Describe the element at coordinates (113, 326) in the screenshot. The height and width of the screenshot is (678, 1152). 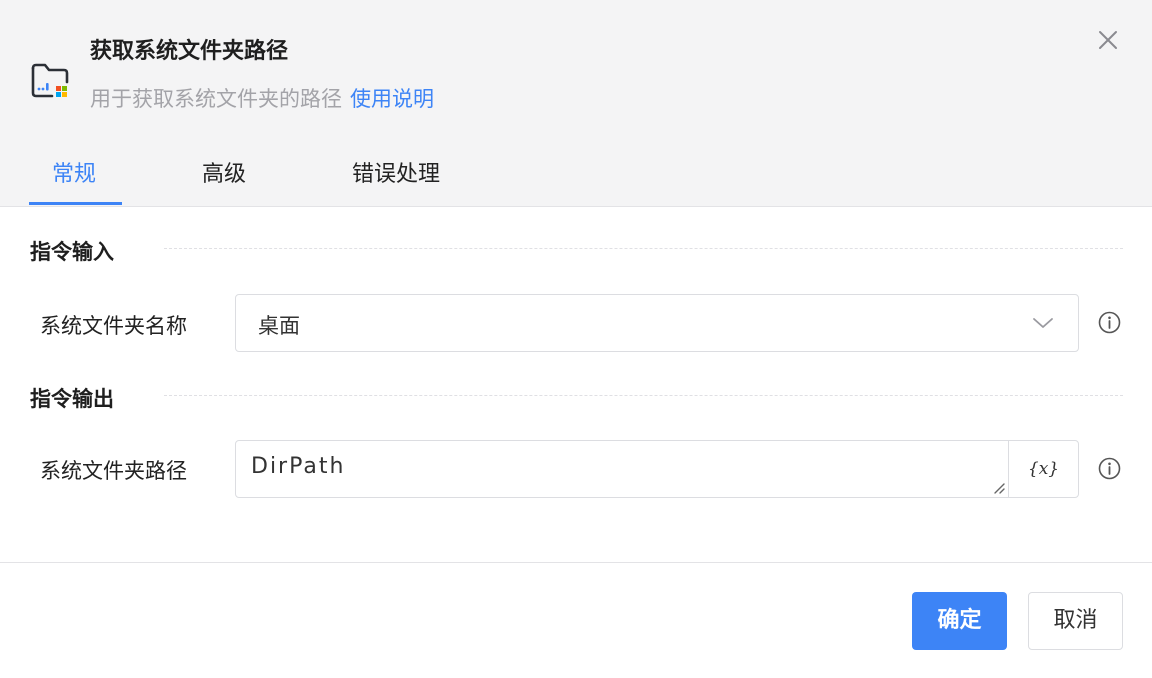
I see `folder-name-label: 系统文件夹名称` at that location.